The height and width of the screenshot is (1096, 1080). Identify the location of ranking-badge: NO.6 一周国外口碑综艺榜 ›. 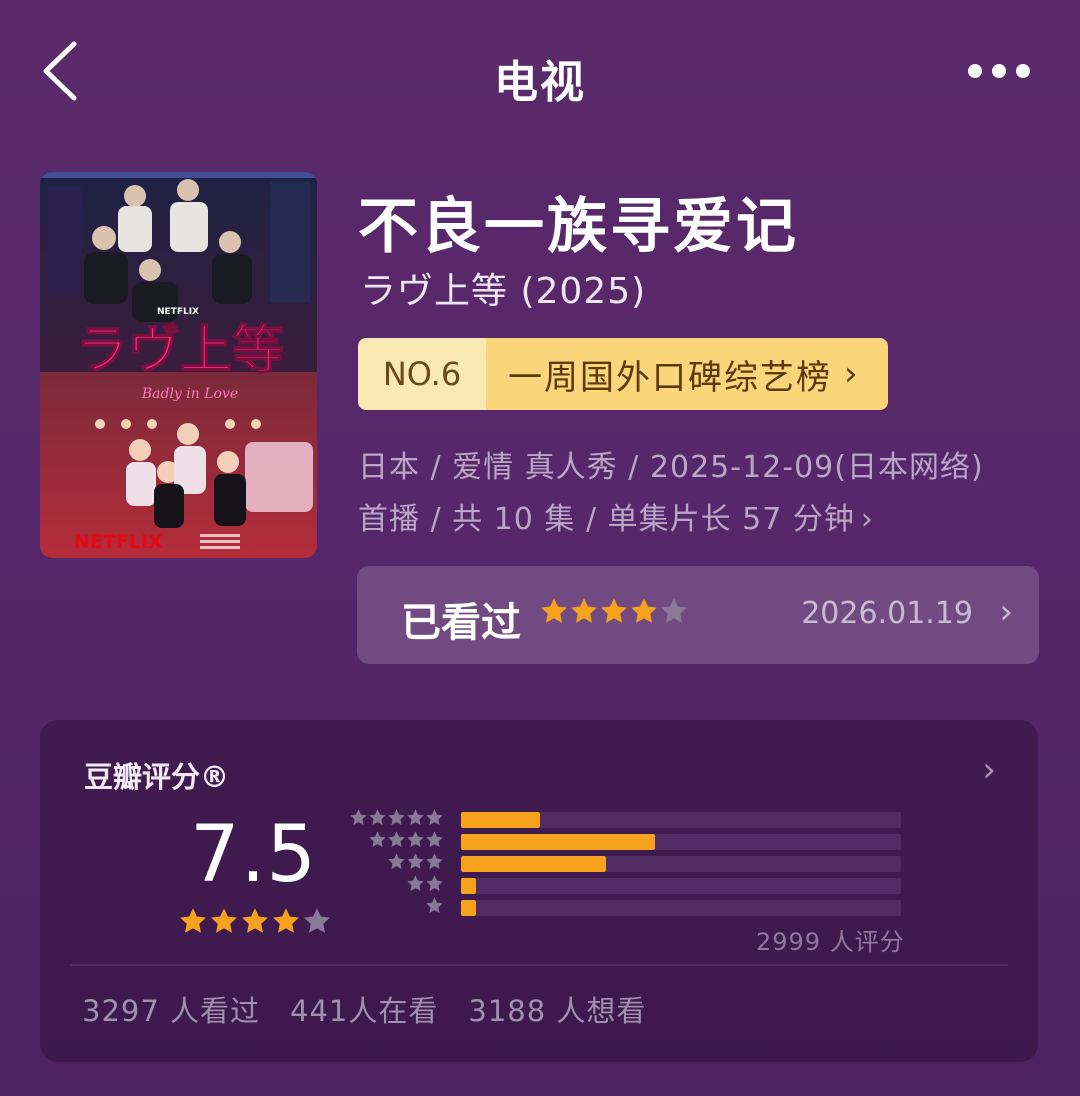
(623, 374).